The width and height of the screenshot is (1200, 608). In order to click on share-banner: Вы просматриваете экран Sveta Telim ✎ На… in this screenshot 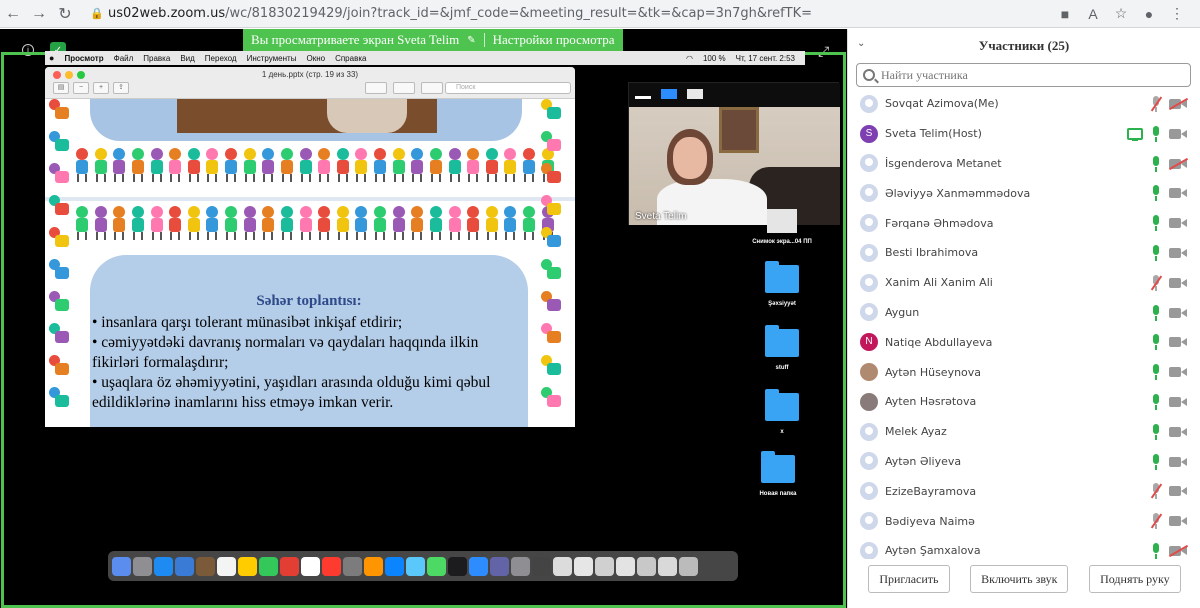, I will do `click(433, 40)`.